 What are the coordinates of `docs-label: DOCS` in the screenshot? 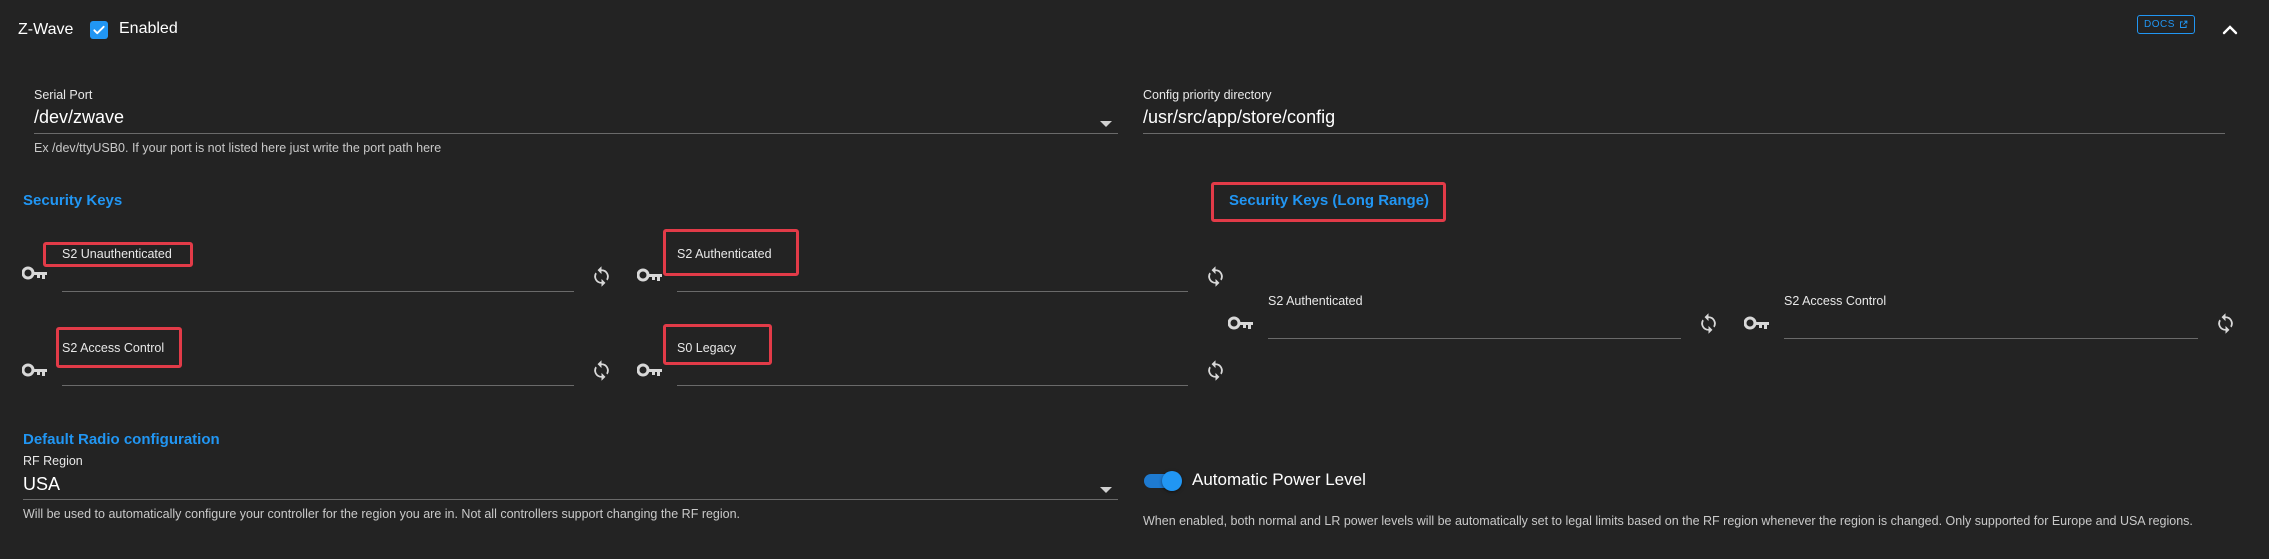 It's located at (2159, 24).